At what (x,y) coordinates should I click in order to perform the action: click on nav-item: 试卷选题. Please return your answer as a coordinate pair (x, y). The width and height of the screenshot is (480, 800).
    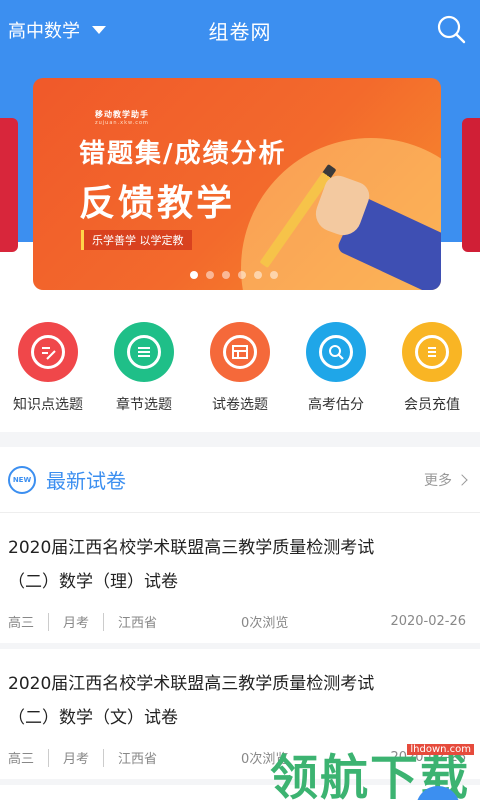
    Looking at the image, I should click on (240, 366).